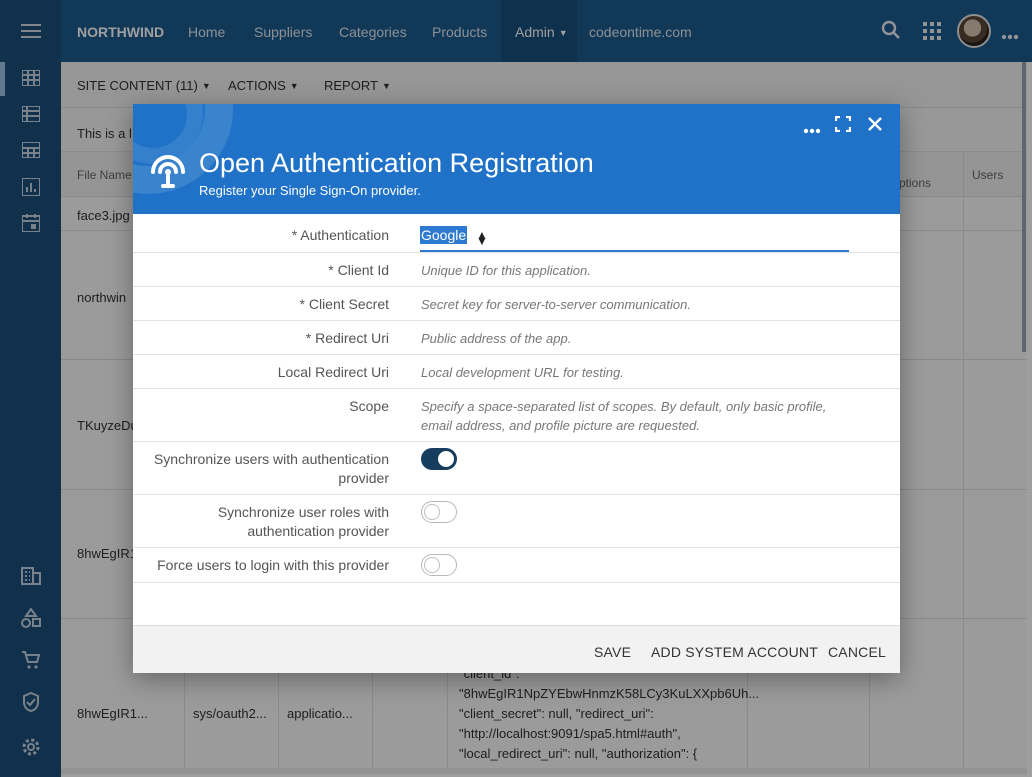 The image size is (1032, 777). I want to click on authentication-label: * Authentication, so click(340, 235).